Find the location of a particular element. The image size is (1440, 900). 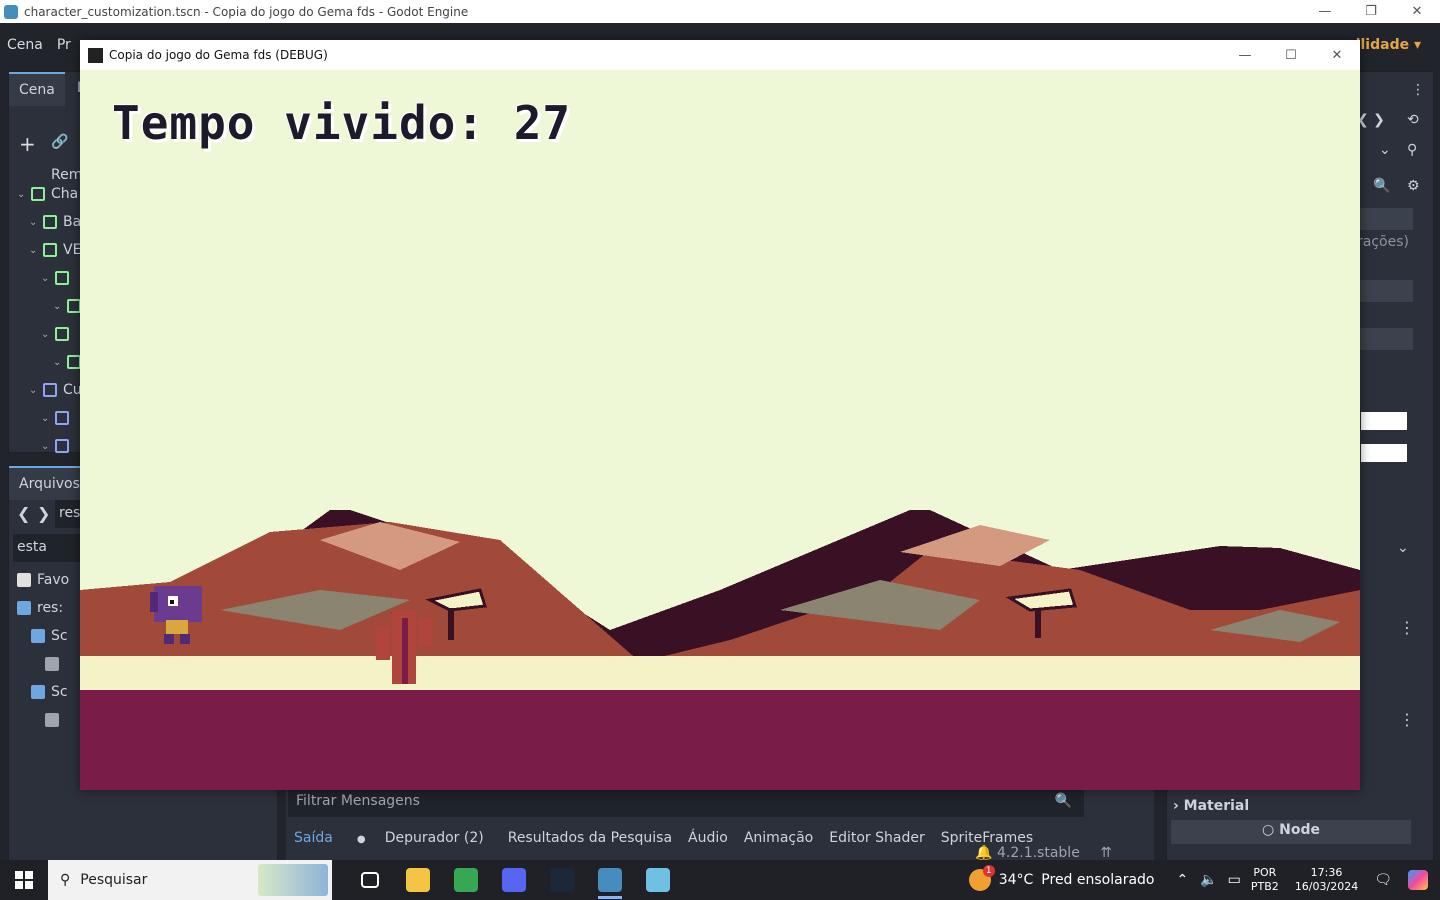

task-view-taskbar-button is located at coordinates (370, 880).